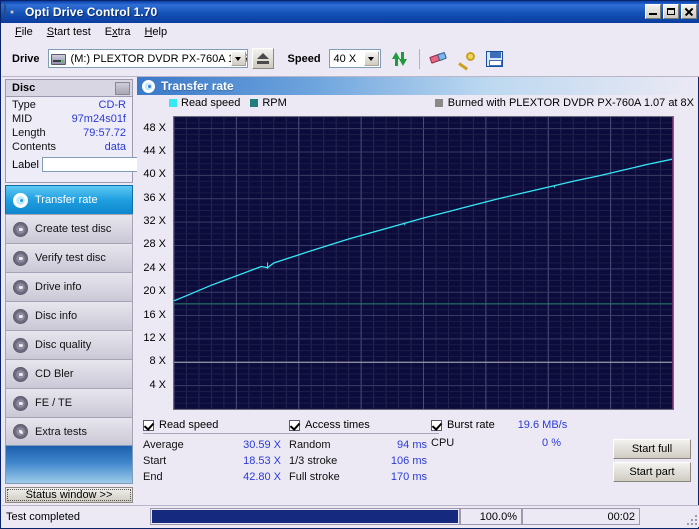 Image resolution: width=699 pixels, height=529 pixels. What do you see at coordinates (653, 11) in the screenshot?
I see `minimize-button` at bounding box center [653, 11].